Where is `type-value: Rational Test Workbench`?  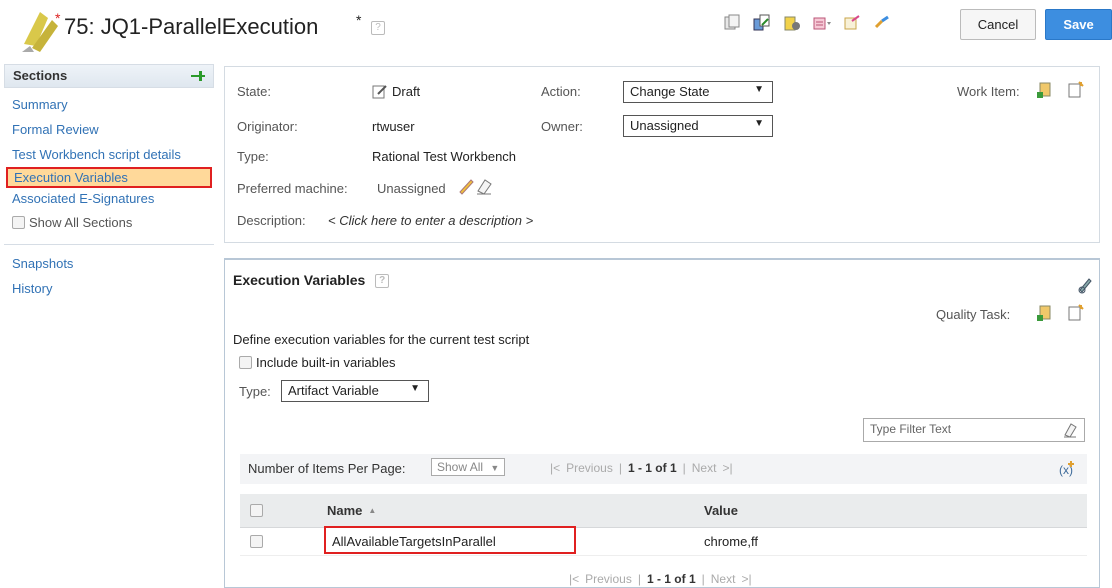
type-value: Rational Test Workbench is located at coordinates (444, 156).